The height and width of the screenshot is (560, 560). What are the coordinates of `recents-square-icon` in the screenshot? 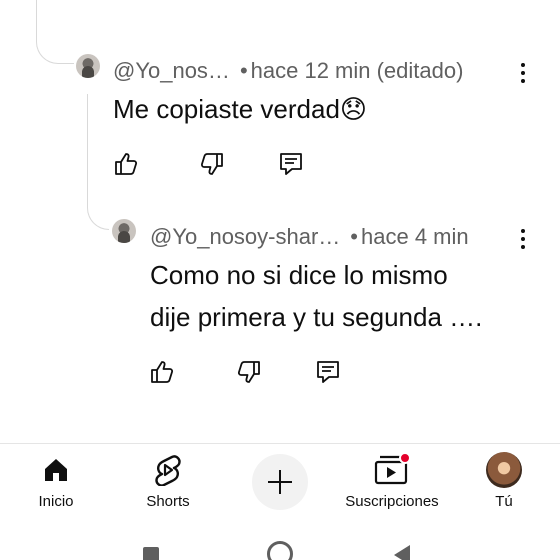 It's located at (151, 553).